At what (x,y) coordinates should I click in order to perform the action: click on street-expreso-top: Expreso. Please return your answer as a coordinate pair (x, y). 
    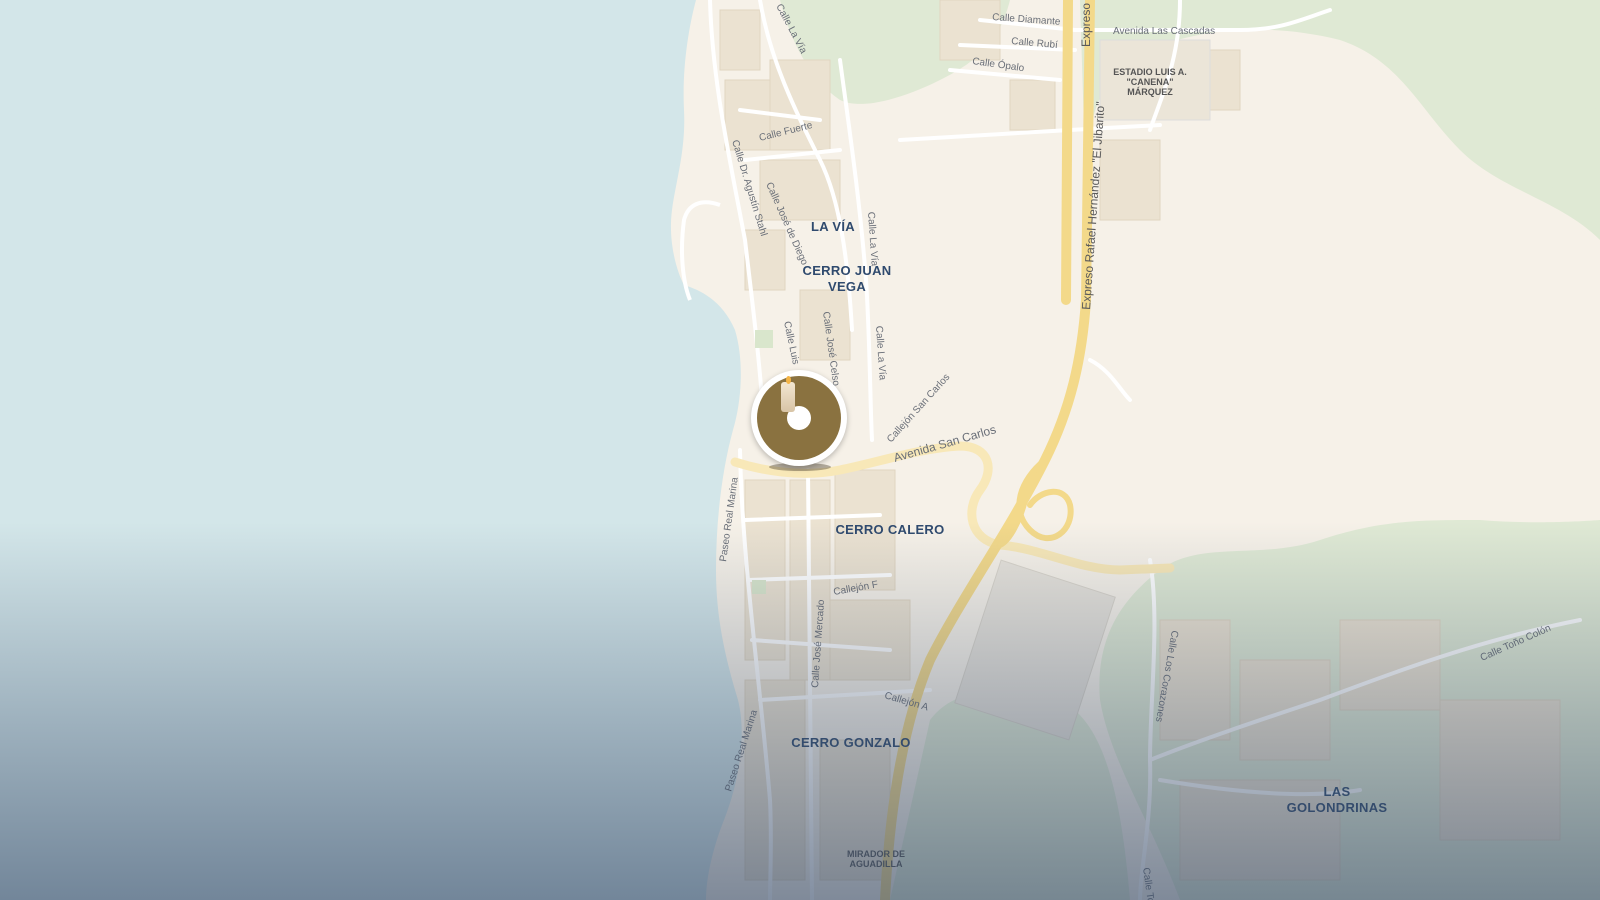
    Looking at the image, I should click on (1086, 25).